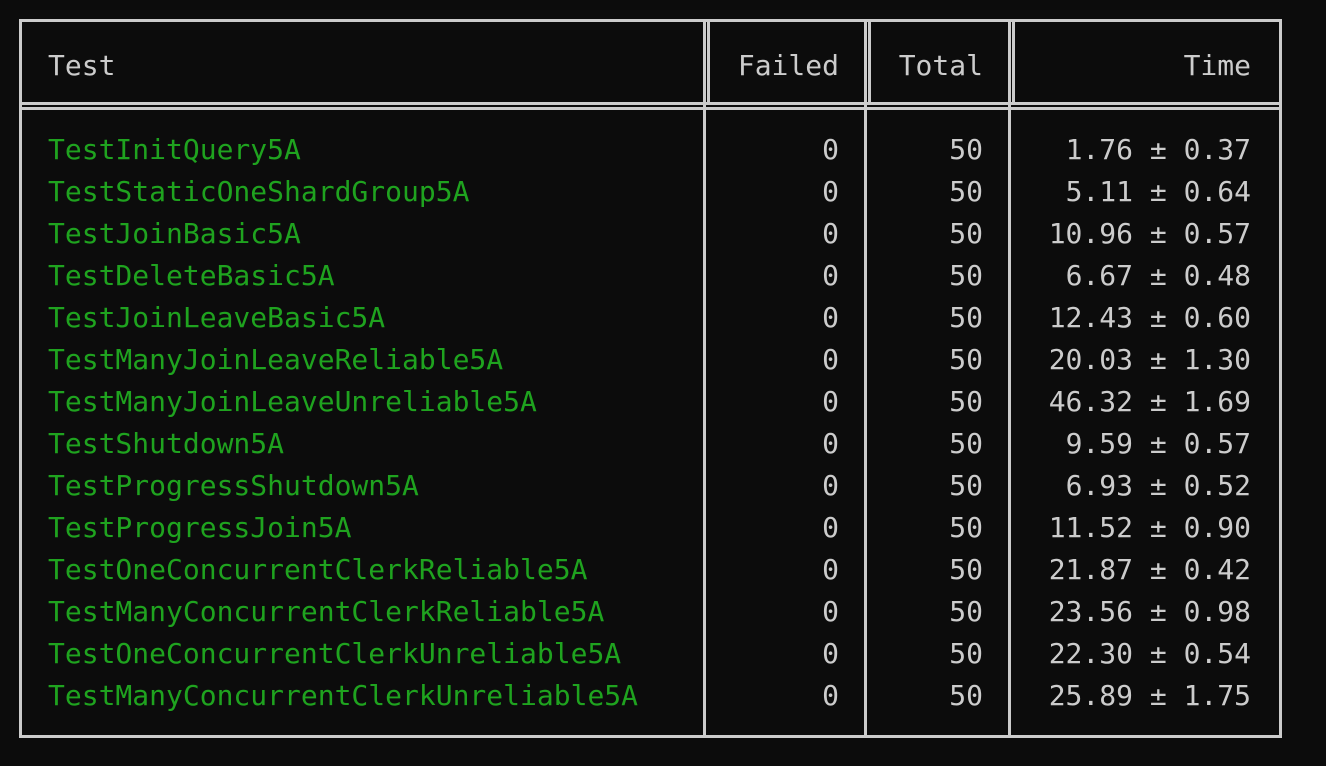 This screenshot has width=1326, height=766. I want to click on test-name: TestJoinBasic5A, so click(174, 233).